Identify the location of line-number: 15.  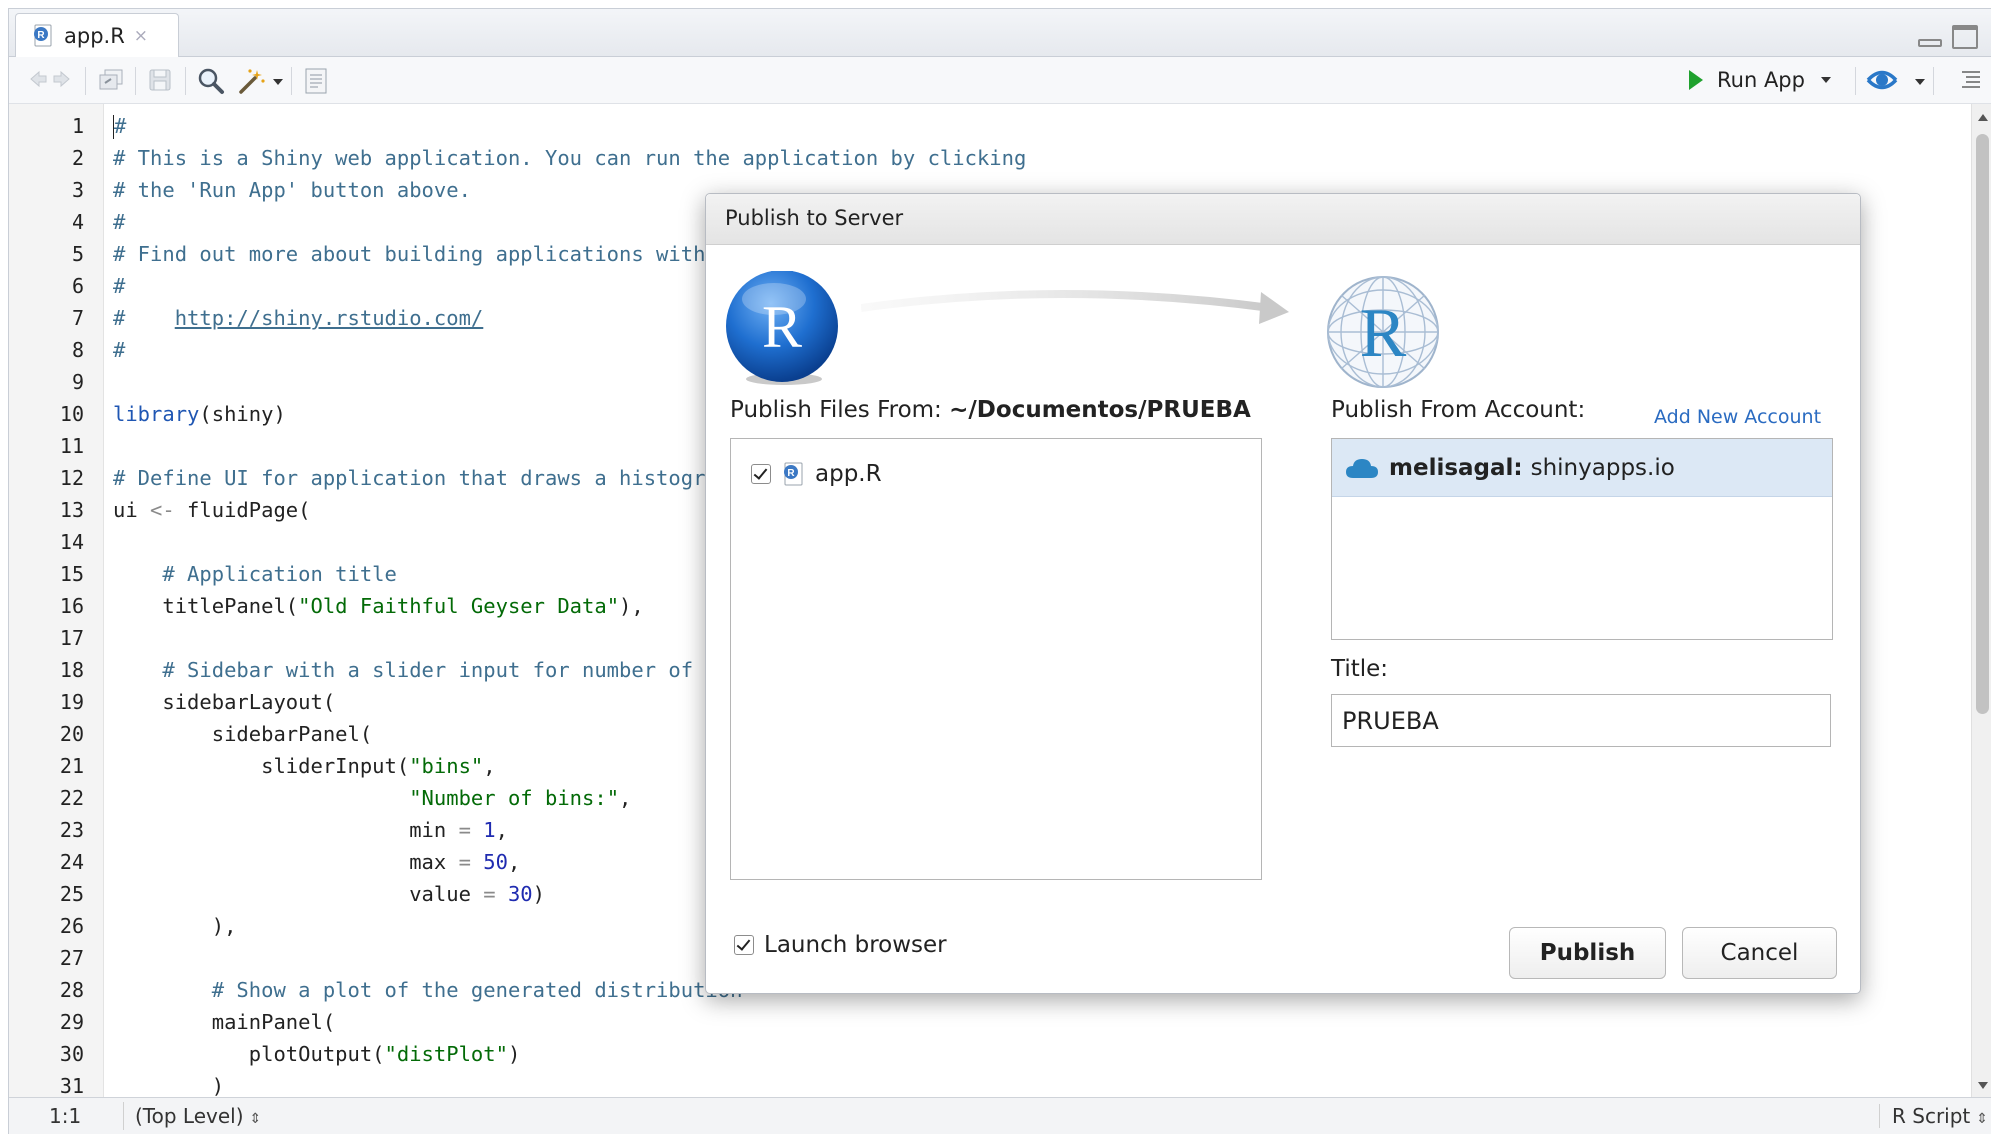
(71, 574).